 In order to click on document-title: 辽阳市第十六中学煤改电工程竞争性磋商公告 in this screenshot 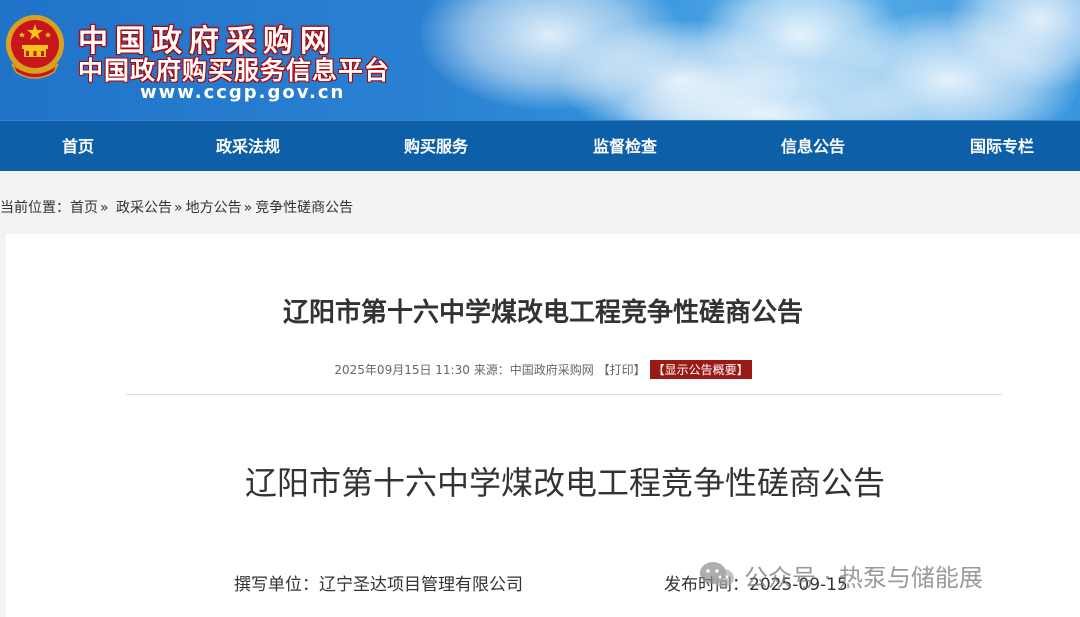, I will do `click(564, 483)`.